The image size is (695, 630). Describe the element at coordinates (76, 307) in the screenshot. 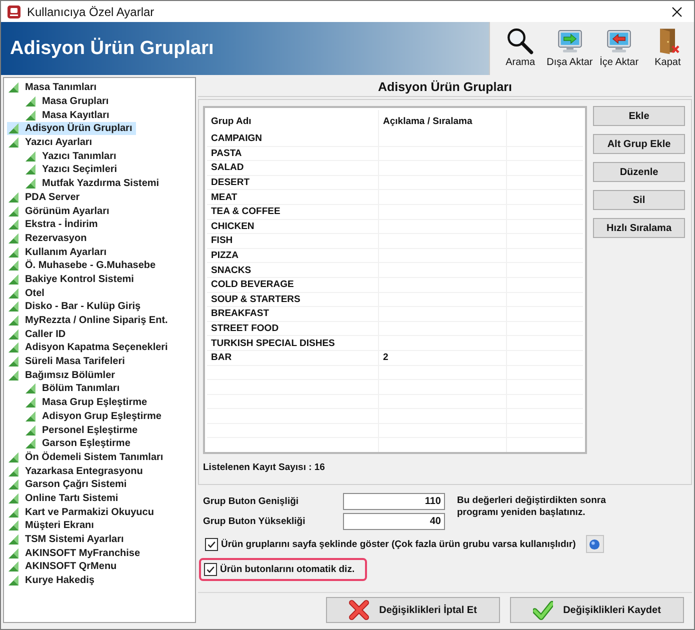

I see `tree-item: Disko - Bar - Kulüp Giriş` at that location.